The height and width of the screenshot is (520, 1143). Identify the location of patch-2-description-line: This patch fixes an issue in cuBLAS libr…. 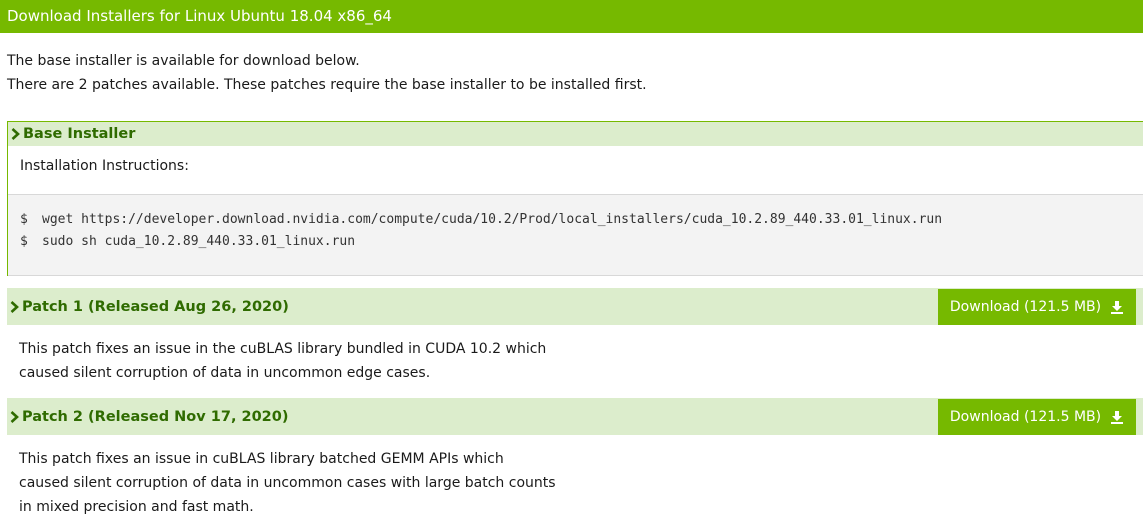
(261, 459).